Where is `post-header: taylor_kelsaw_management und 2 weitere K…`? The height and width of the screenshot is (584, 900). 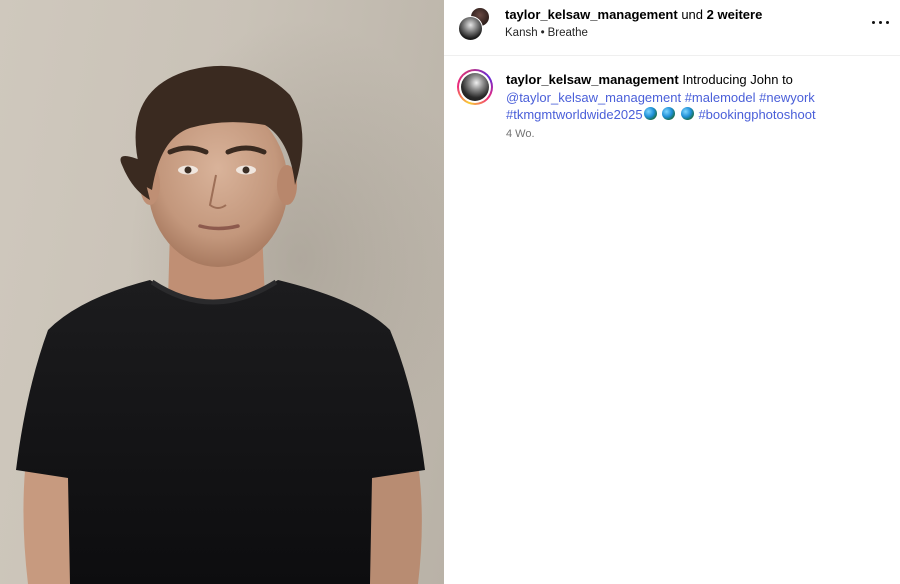 post-header: taylor_kelsaw_management und 2 weitere K… is located at coordinates (672, 28).